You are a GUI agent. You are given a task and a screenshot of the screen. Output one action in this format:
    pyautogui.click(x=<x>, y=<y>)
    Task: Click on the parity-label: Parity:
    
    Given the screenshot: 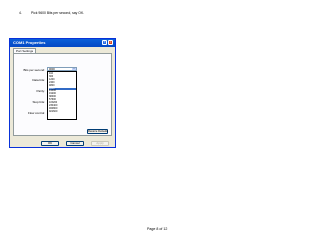 What is the action you would take?
    pyautogui.click(x=40, y=91)
    